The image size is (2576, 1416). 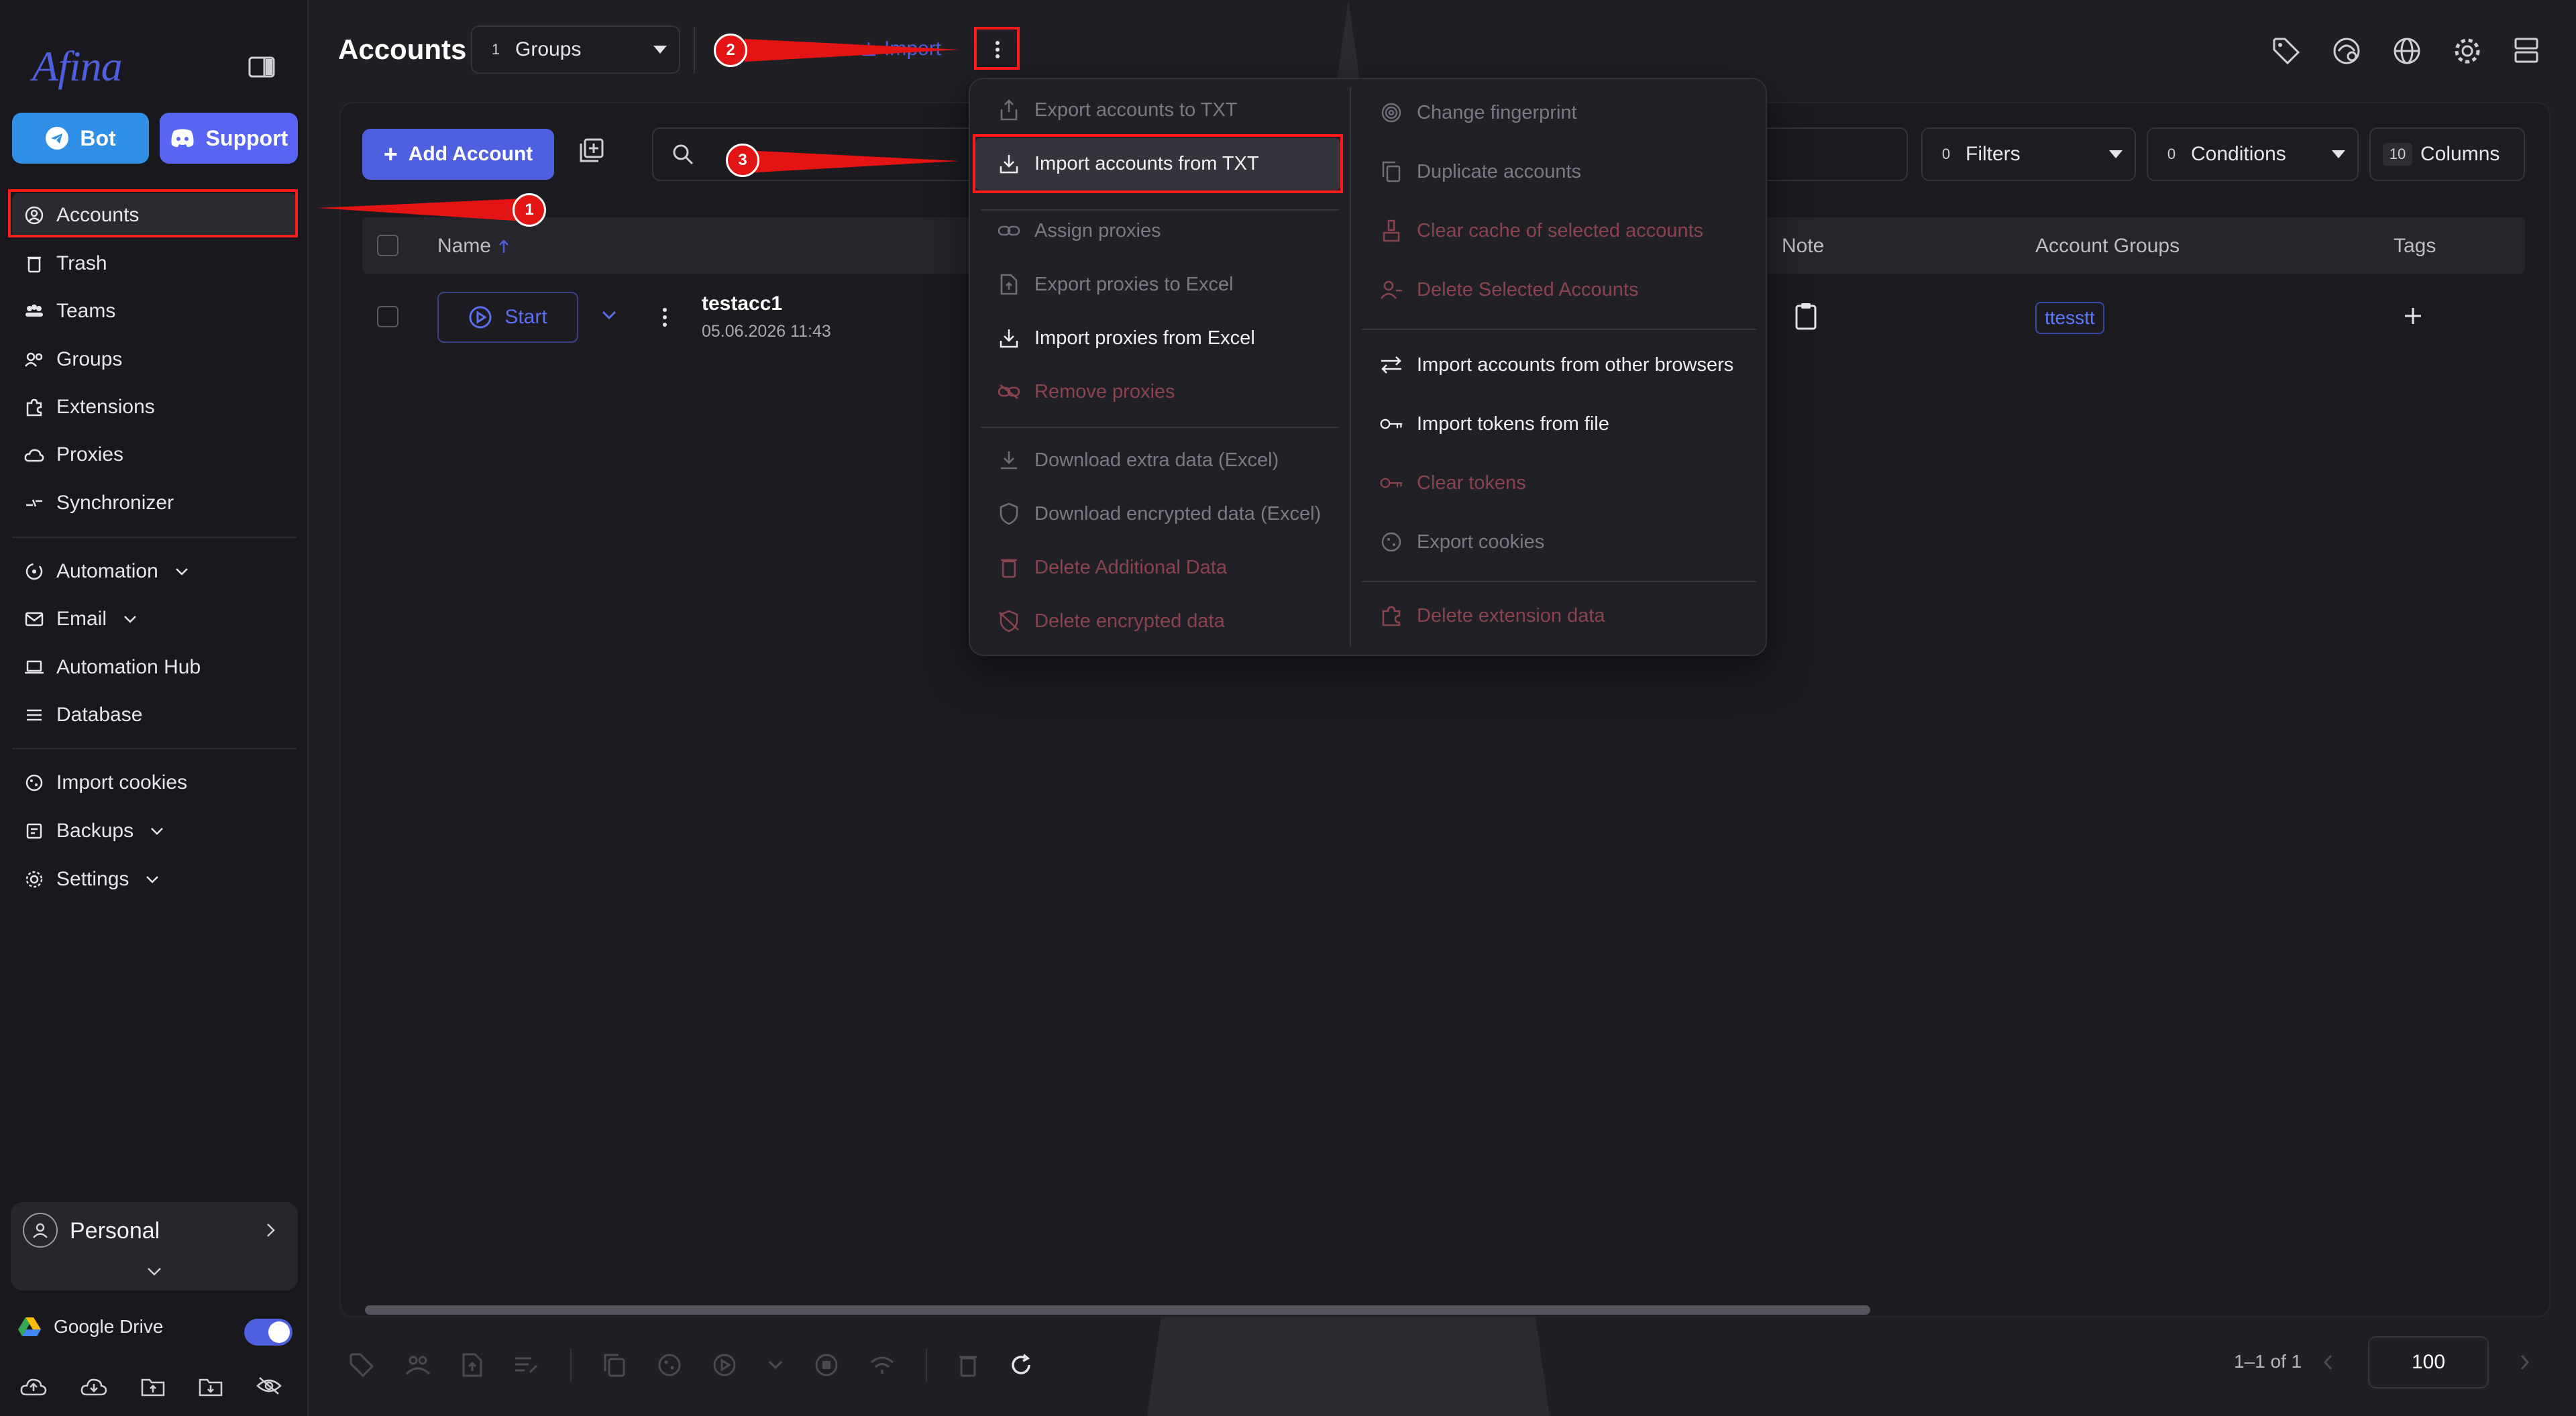 What do you see at coordinates (730, 51) in the screenshot?
I see `annotation-marker-2: 2` at bounding box center [730, 51].